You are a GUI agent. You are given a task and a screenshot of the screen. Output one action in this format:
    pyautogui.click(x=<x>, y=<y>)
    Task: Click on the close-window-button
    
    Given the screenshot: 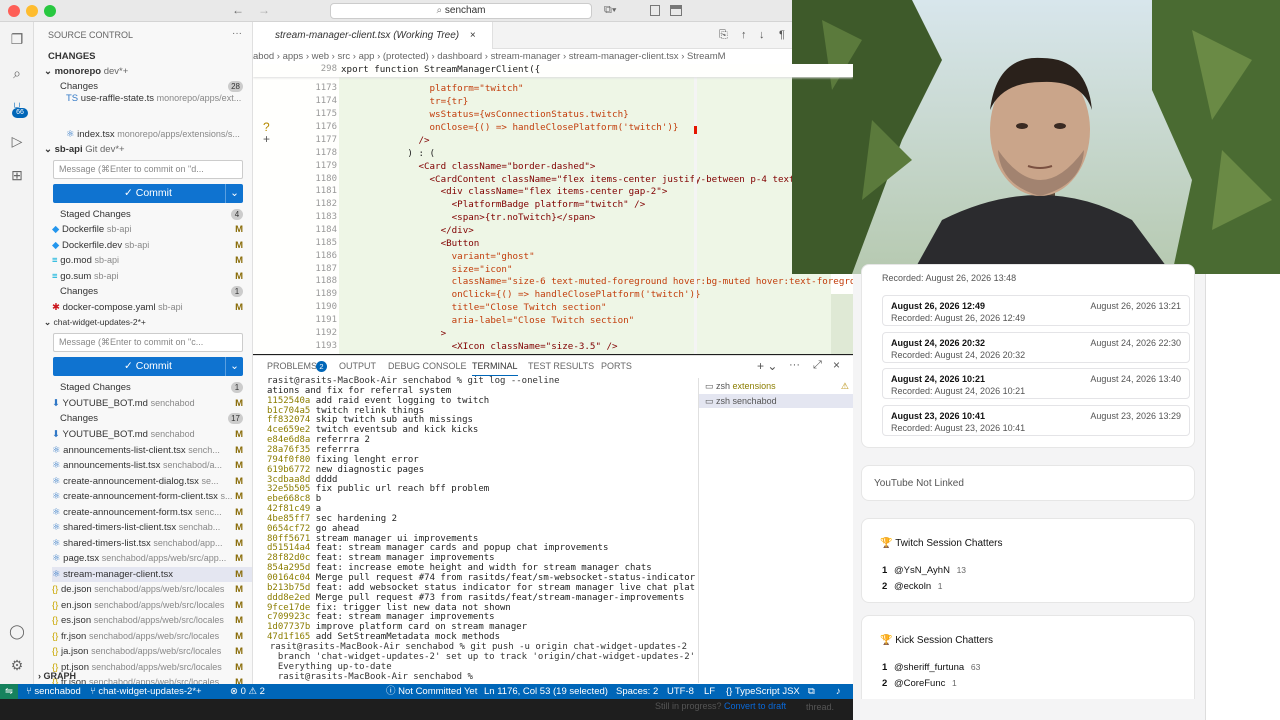 What is the action you would take?
    pyautogui.click(x=14, y=11)
    